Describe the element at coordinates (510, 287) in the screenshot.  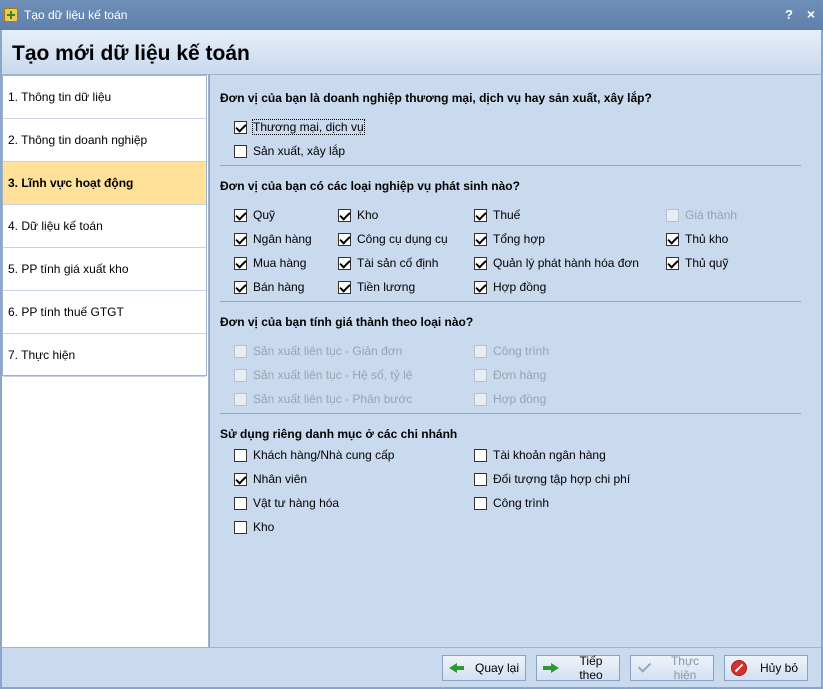
I see `checkbox-contracts: Hợp đồng` at that location.